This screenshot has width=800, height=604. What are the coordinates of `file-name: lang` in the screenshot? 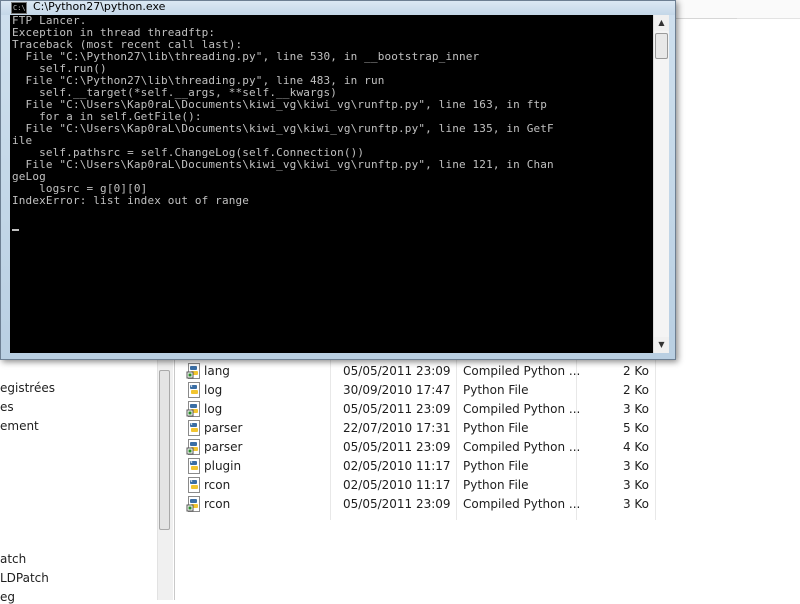 It's located at (217, 371).